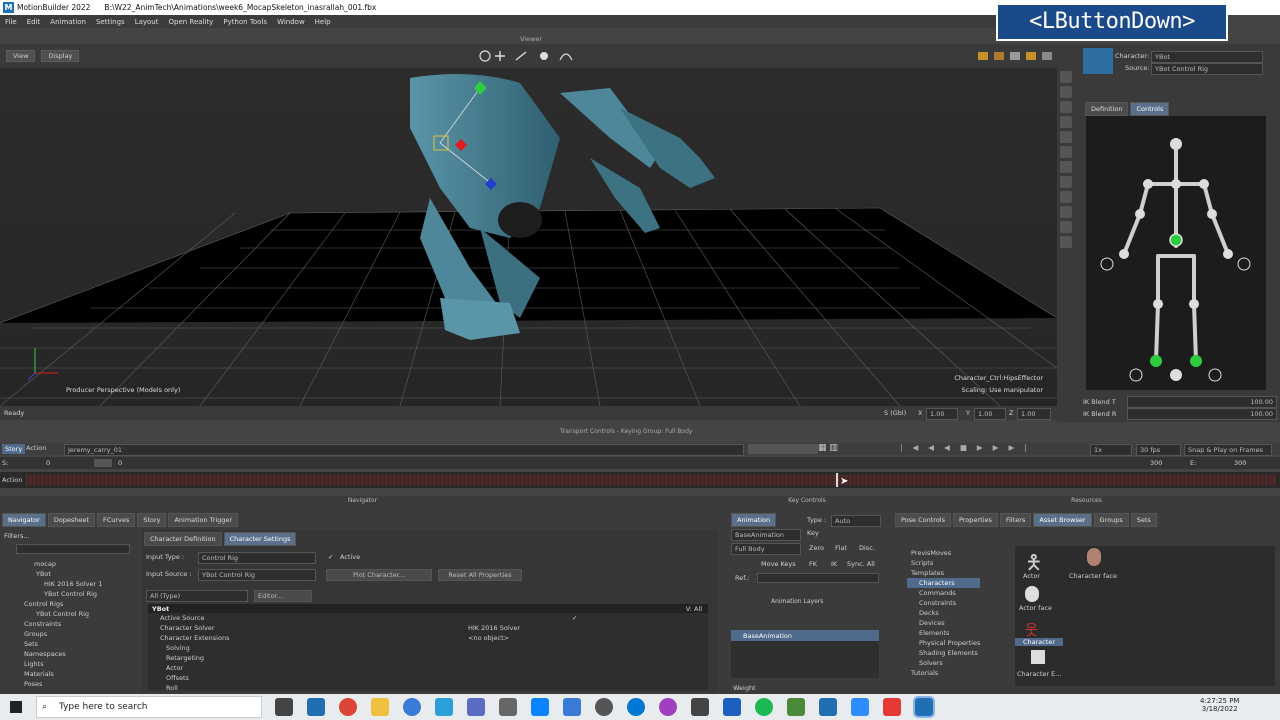  Describe the element at coordinates (867, 548) in the screenshot. I see `disc-button: Disc.` at that location.